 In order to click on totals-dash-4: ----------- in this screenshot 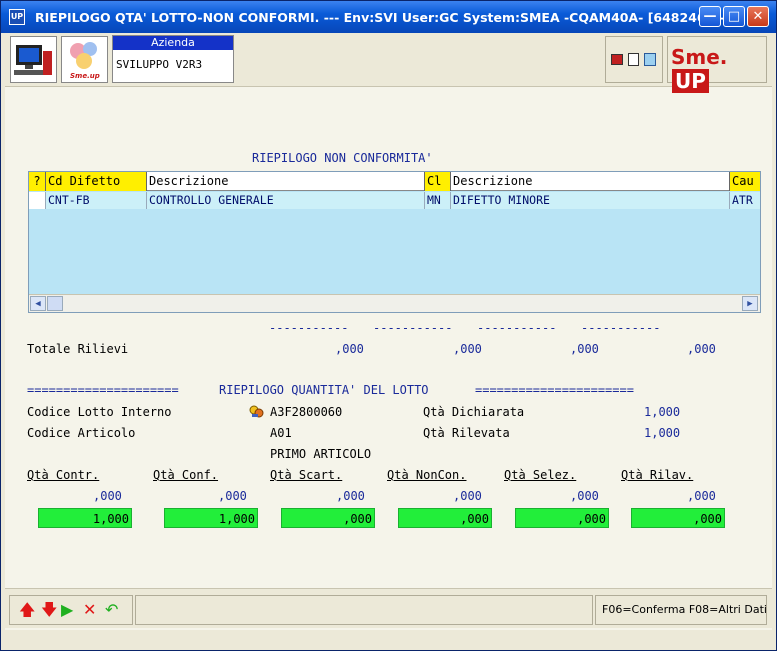, I will do `click(621, 328)`.